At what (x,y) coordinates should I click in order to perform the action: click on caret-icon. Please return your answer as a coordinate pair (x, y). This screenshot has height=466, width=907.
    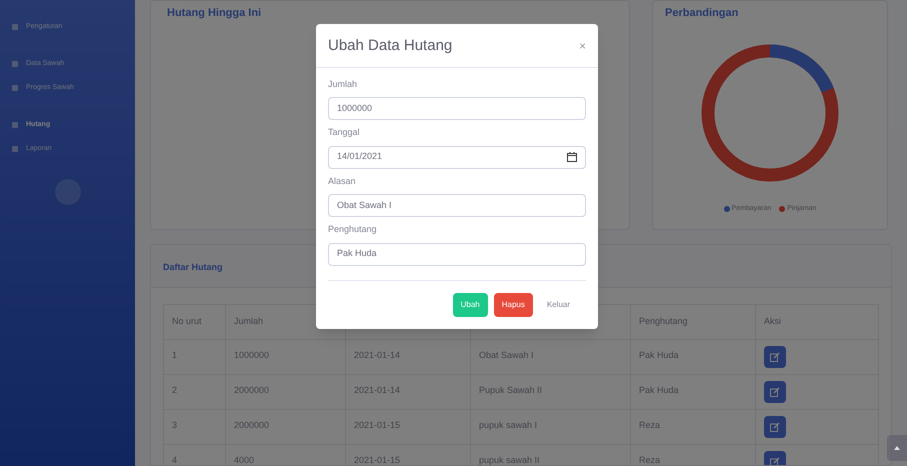
    Looking at the image, I should click on (897, 448).